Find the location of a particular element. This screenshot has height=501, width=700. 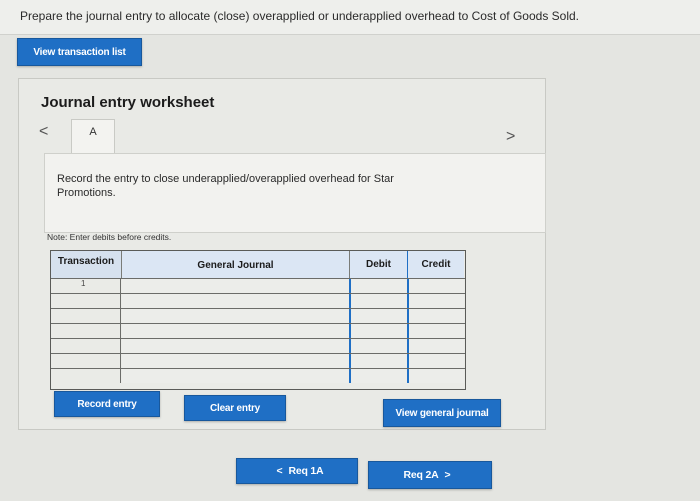

column-header-debit: Debit is located at coordinates (379, 264).